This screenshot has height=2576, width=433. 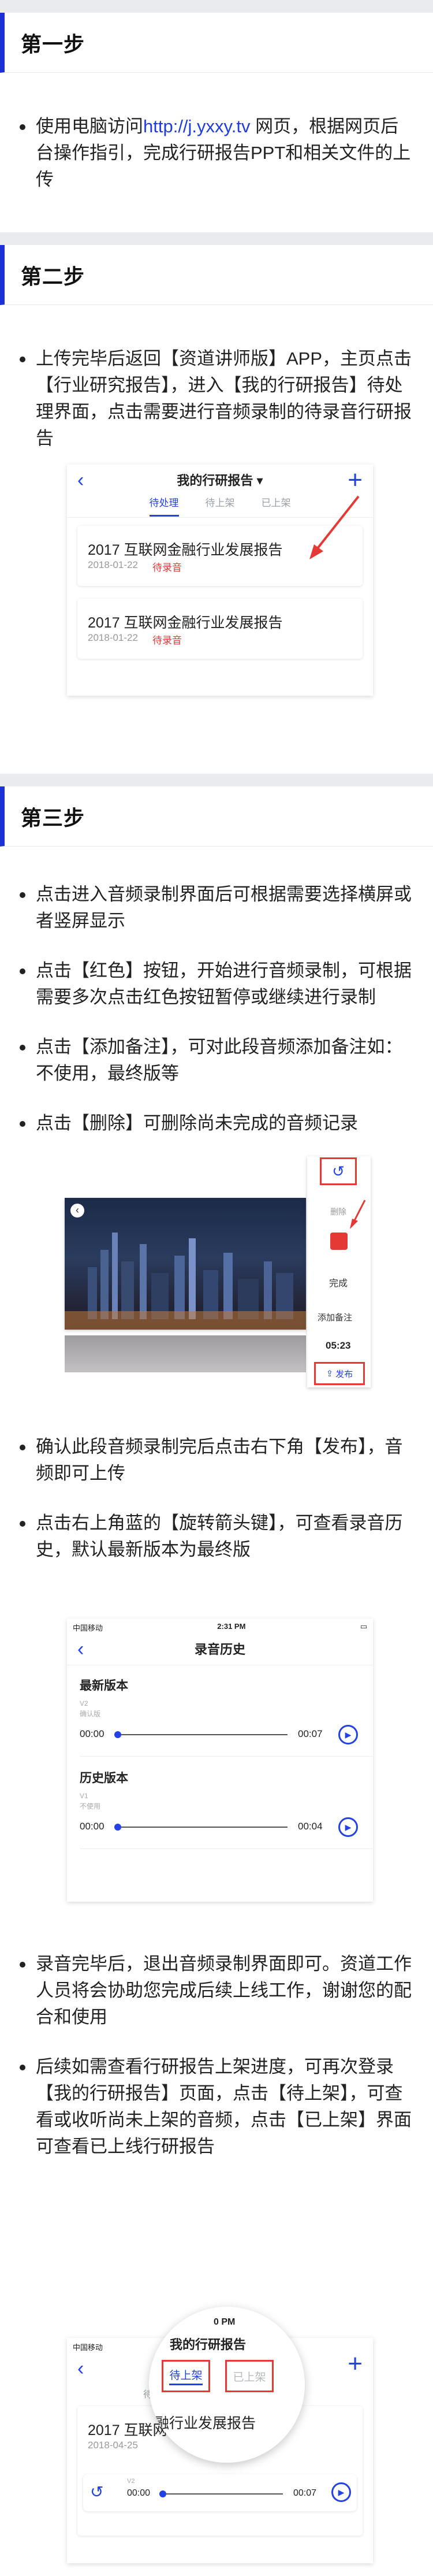 I want to click on bullet: 点击【删除】可删除尚未完成的音频记录, so click(x=216, y=1123).